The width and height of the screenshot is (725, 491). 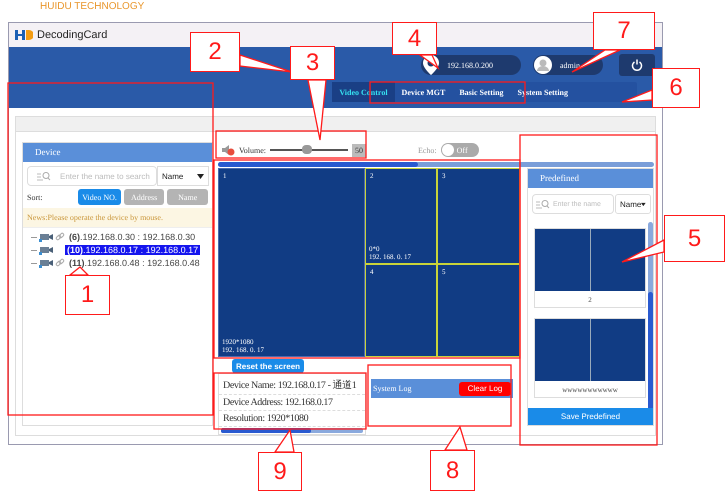 I want to click on nav-tab: Basic Setting, so click(x=481, y=92).